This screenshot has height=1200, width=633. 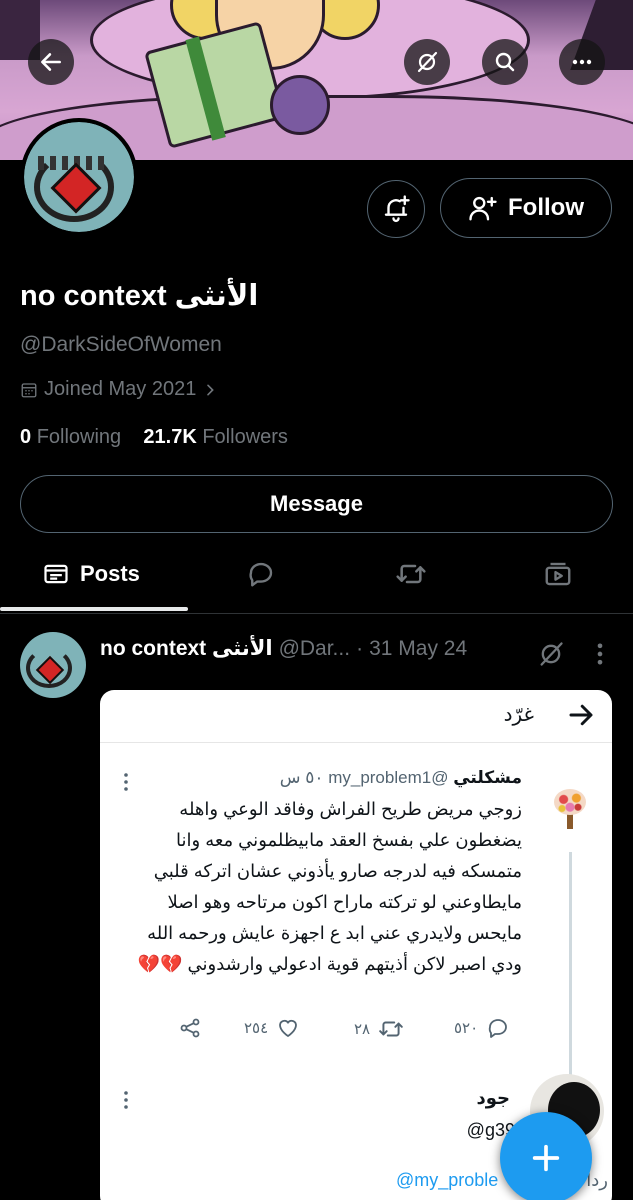 I want to click on media-icon, so click(x=558, y=574).